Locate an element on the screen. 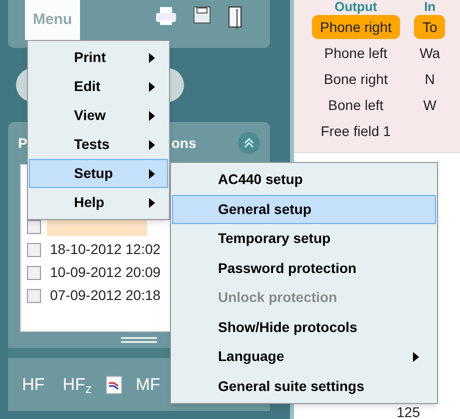 This screenshot has height=419, width=460. printer-icon is located at coordinates (166, 16).